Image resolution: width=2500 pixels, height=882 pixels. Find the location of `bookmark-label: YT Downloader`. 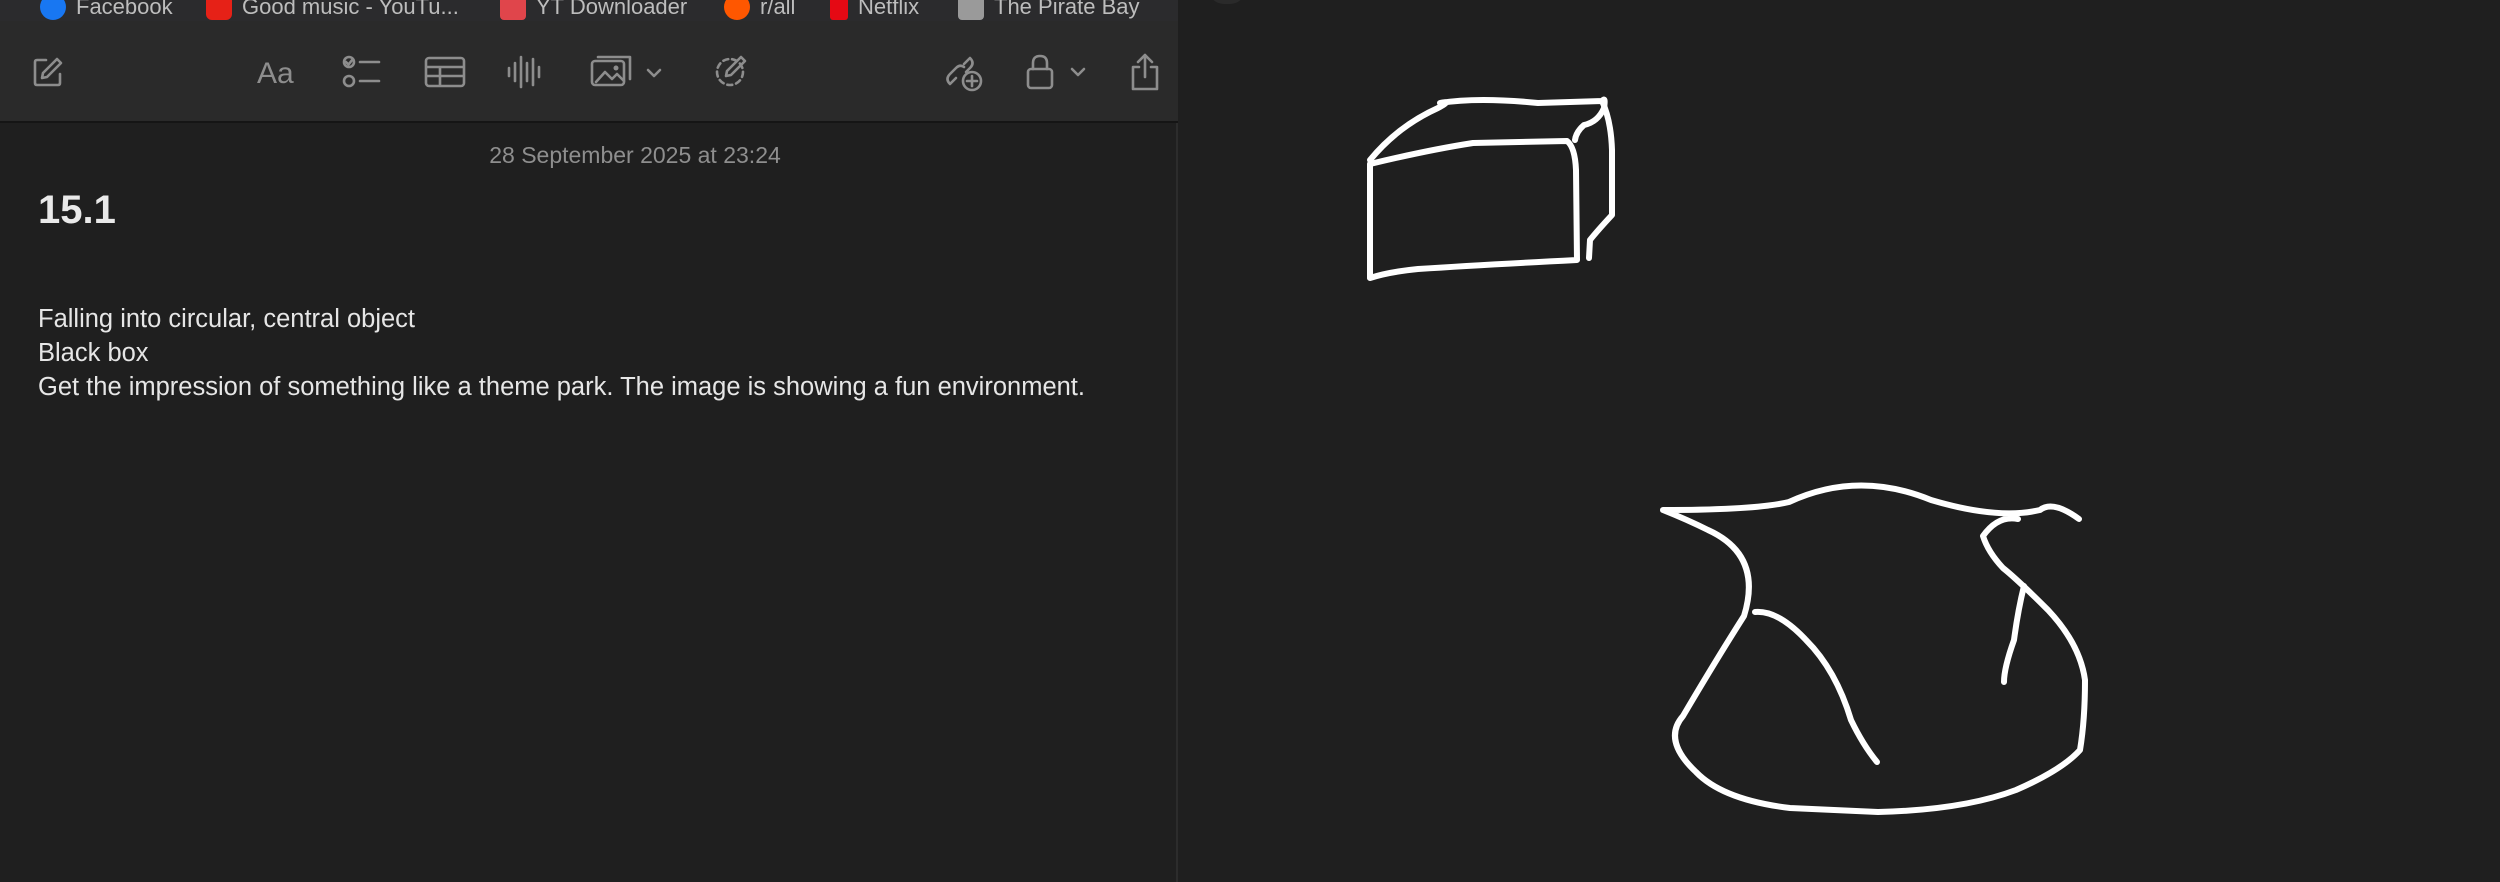

bookmark-label: YT Downloader is located at coordinates (612, 9).